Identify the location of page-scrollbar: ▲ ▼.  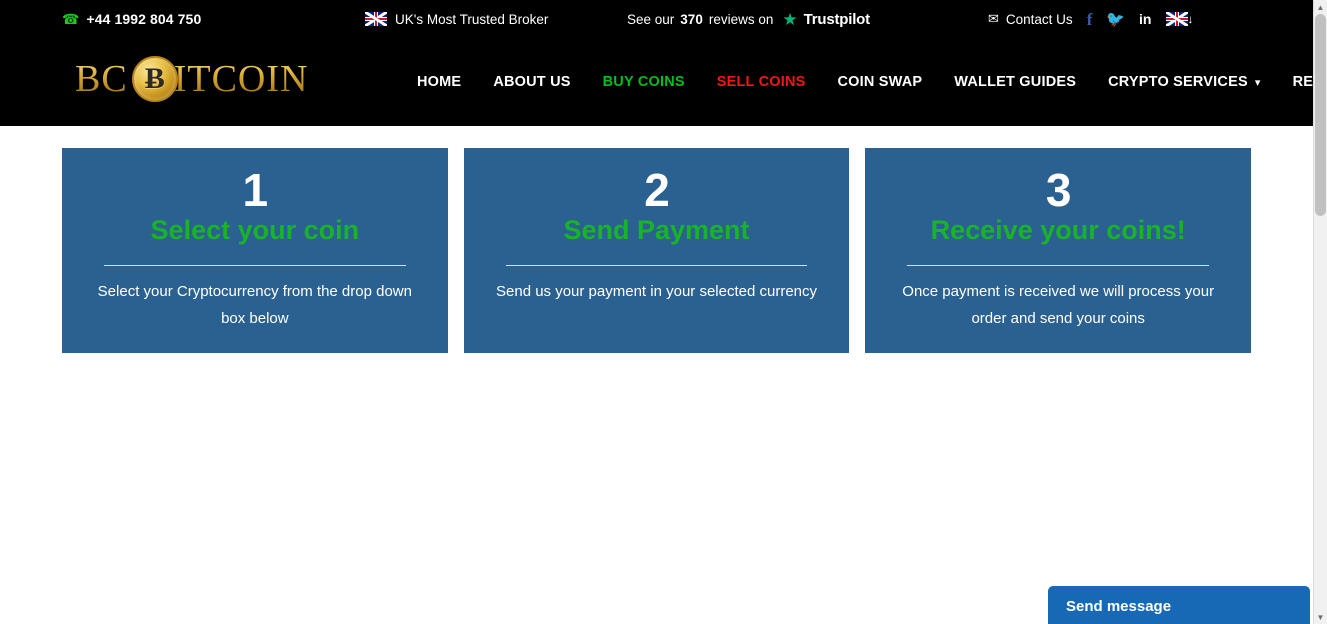
(1320, 312).